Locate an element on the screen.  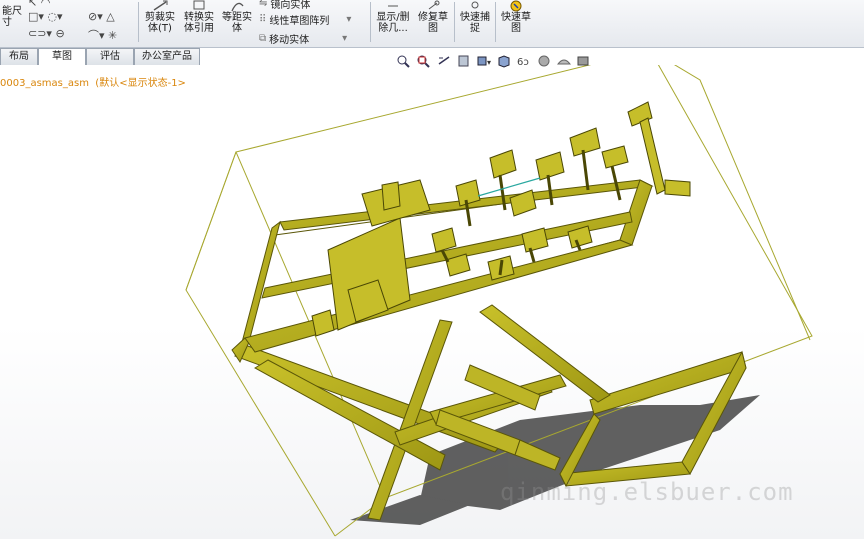
tab-office-products: 办公室产品 is located at coordinates (167, 56).